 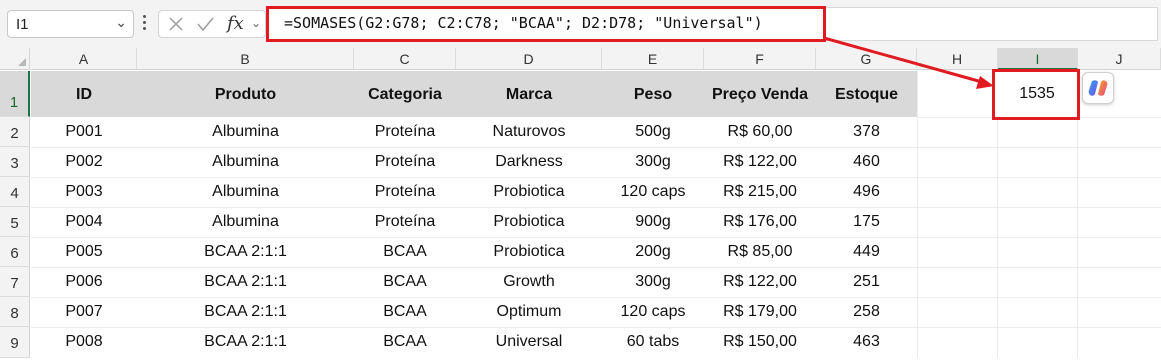 What do you see at coordinates (760, 132) in the screenshot?
I see `table-cell: R$ 60,00` at bounding box center [760, 132].